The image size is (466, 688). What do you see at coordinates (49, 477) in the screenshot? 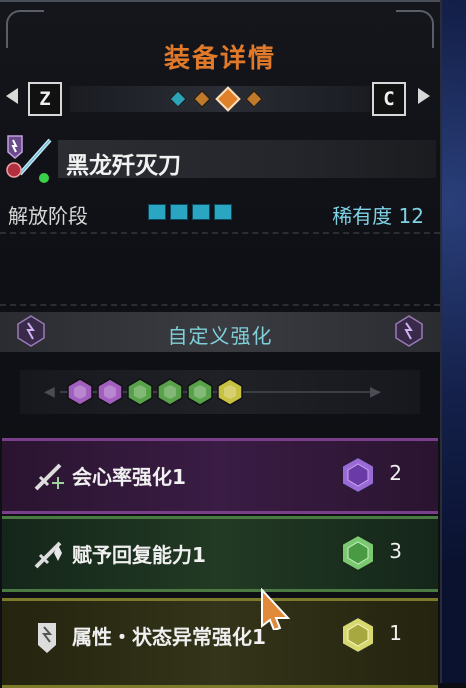
I see `sword-crit-icon` at bounding box center [49, 477].